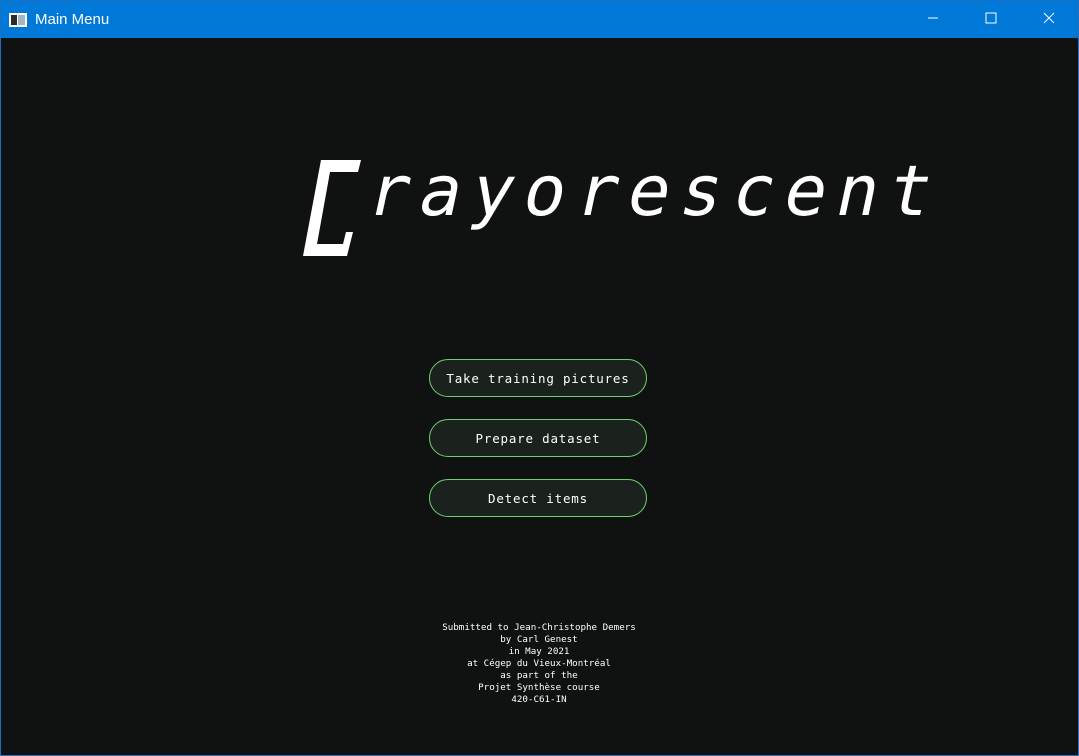 This screenshot has width=1079, height=756. I want to click on prepare-dataset-button: Prepare dataset, so click(538, 438).